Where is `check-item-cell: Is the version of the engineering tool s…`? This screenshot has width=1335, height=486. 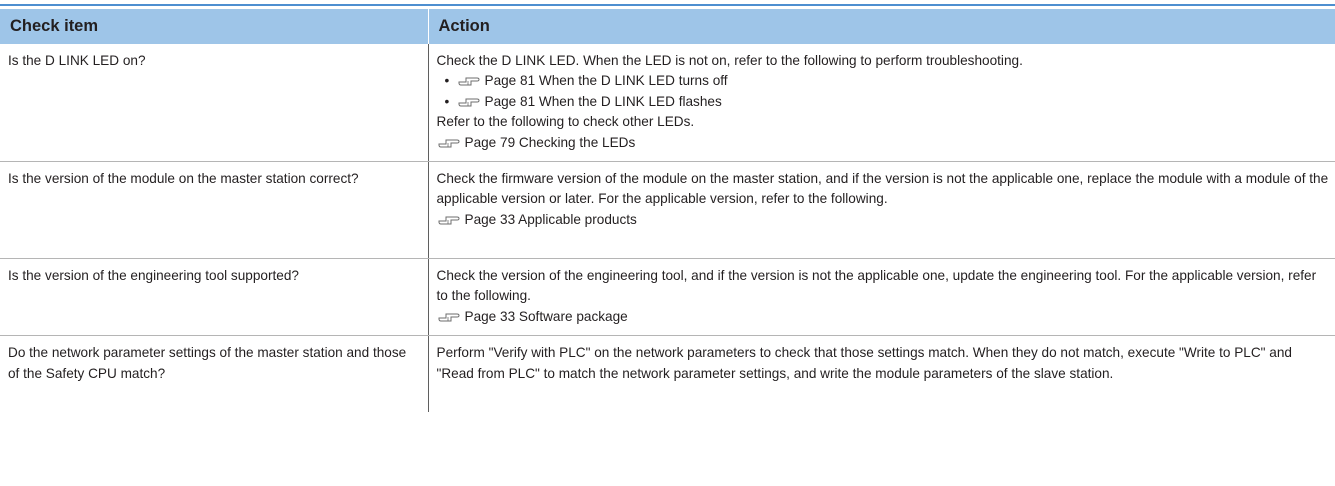 check-item-cell: Is the version of the engineering tool s… is located at coordinates (214, 297).